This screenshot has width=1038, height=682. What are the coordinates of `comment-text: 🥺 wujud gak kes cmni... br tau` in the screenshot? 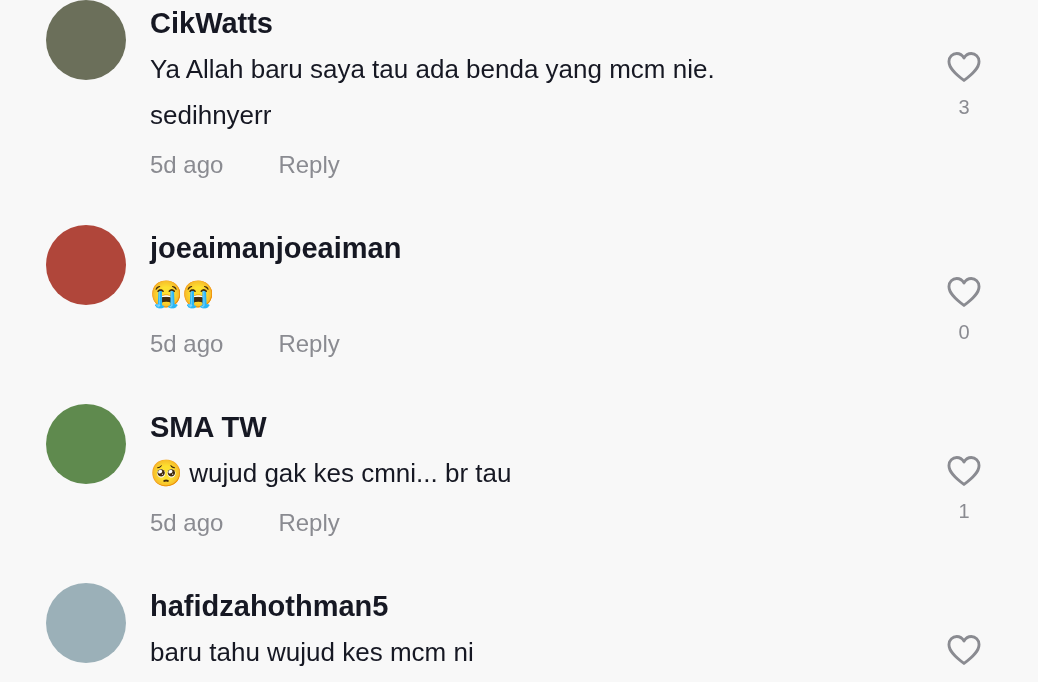 It's located at (331, 473).